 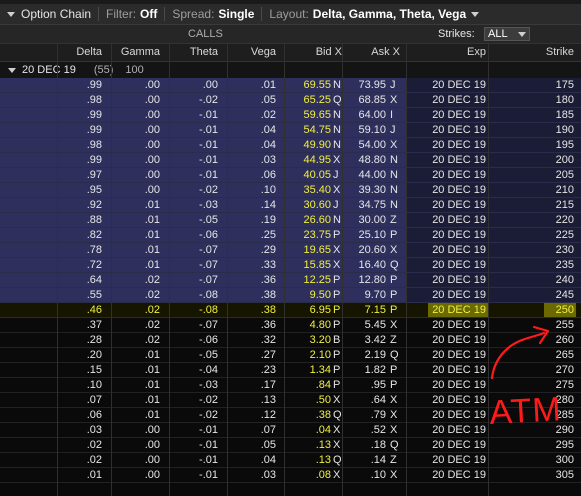 What do you see at coordinates (365, 370) in the screenshot?
I see `cell-ask: 1.82` at bounding box center [365, 370].